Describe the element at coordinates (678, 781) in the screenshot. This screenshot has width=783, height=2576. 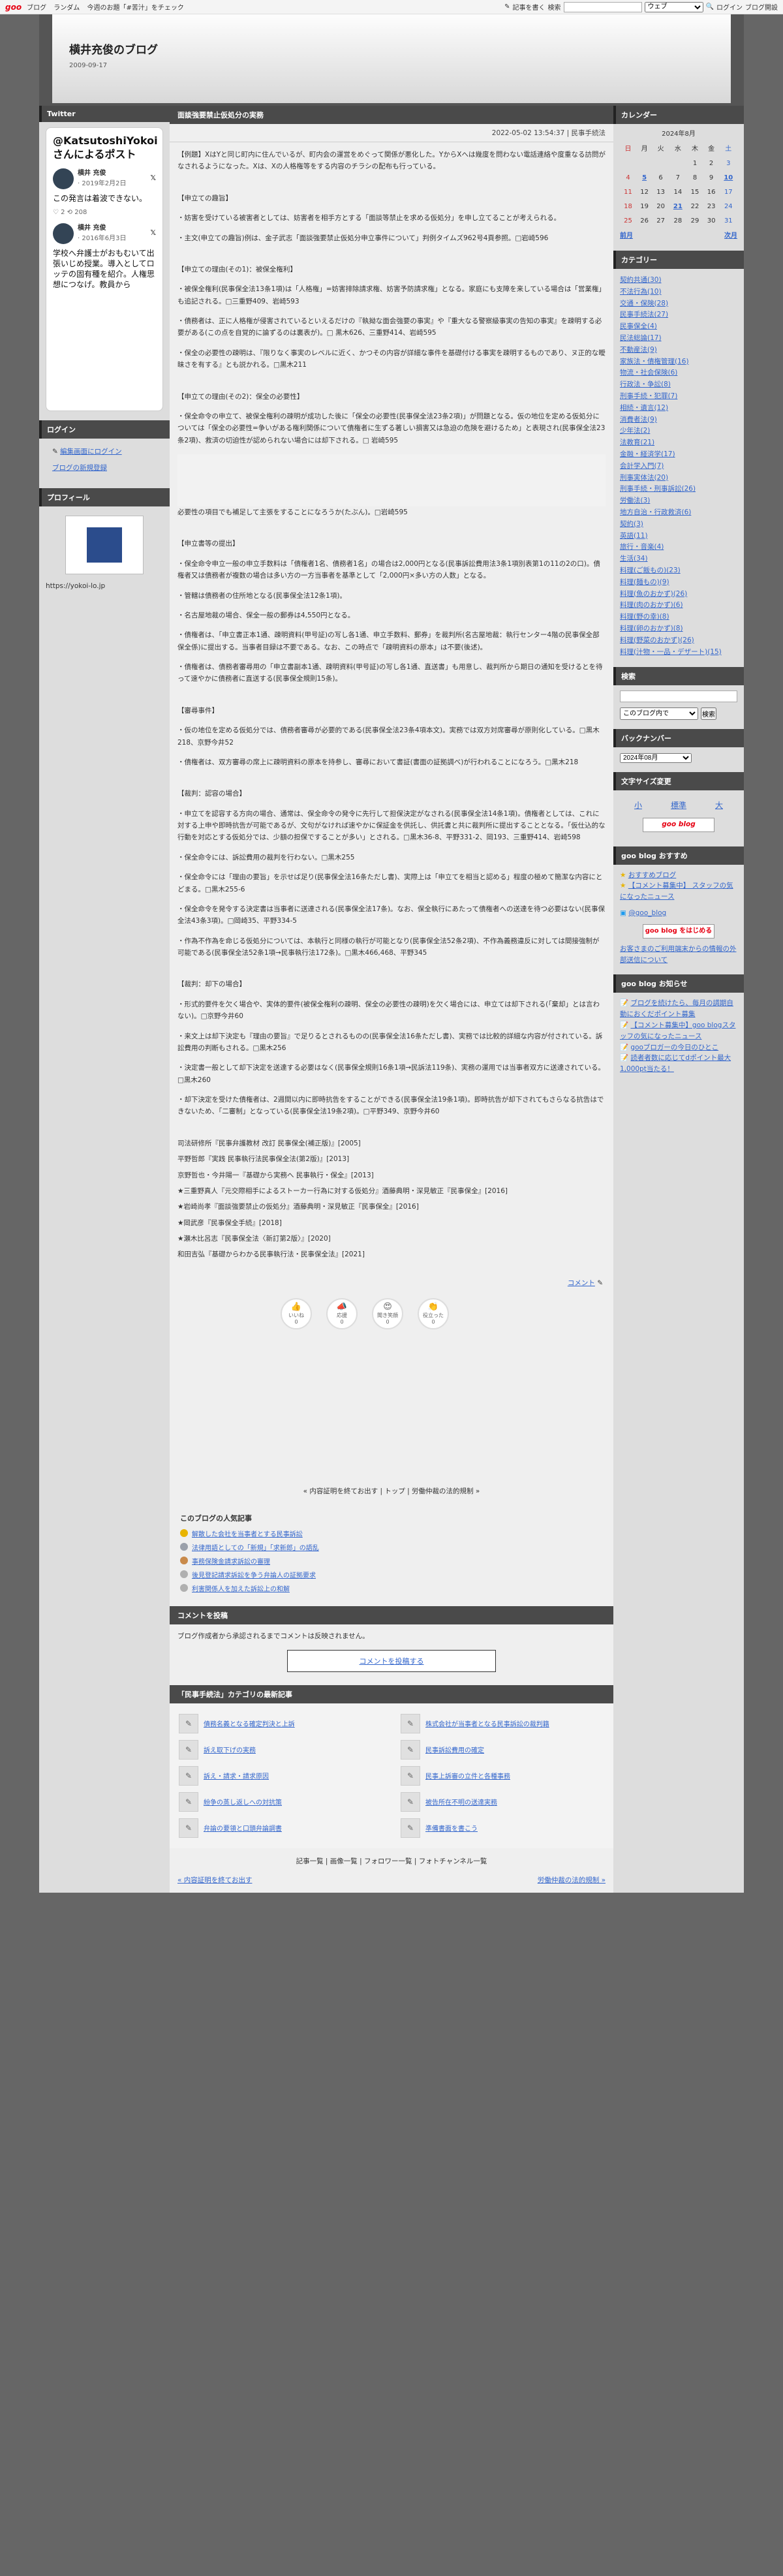
I see `textsize-heading: 文字サイズ変更` at that location.